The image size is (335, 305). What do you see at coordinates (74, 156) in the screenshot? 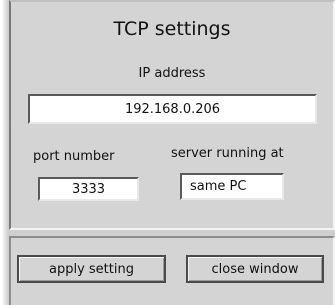
I see `port-number-label: port number` at bounding box center [74, 156].